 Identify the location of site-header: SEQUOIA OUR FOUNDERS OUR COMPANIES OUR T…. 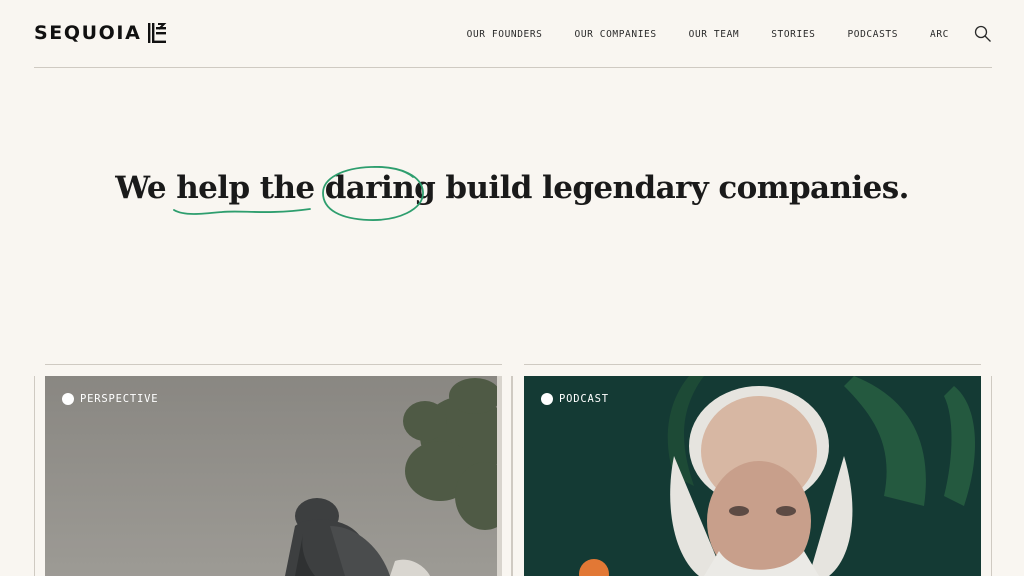
(513, 34).